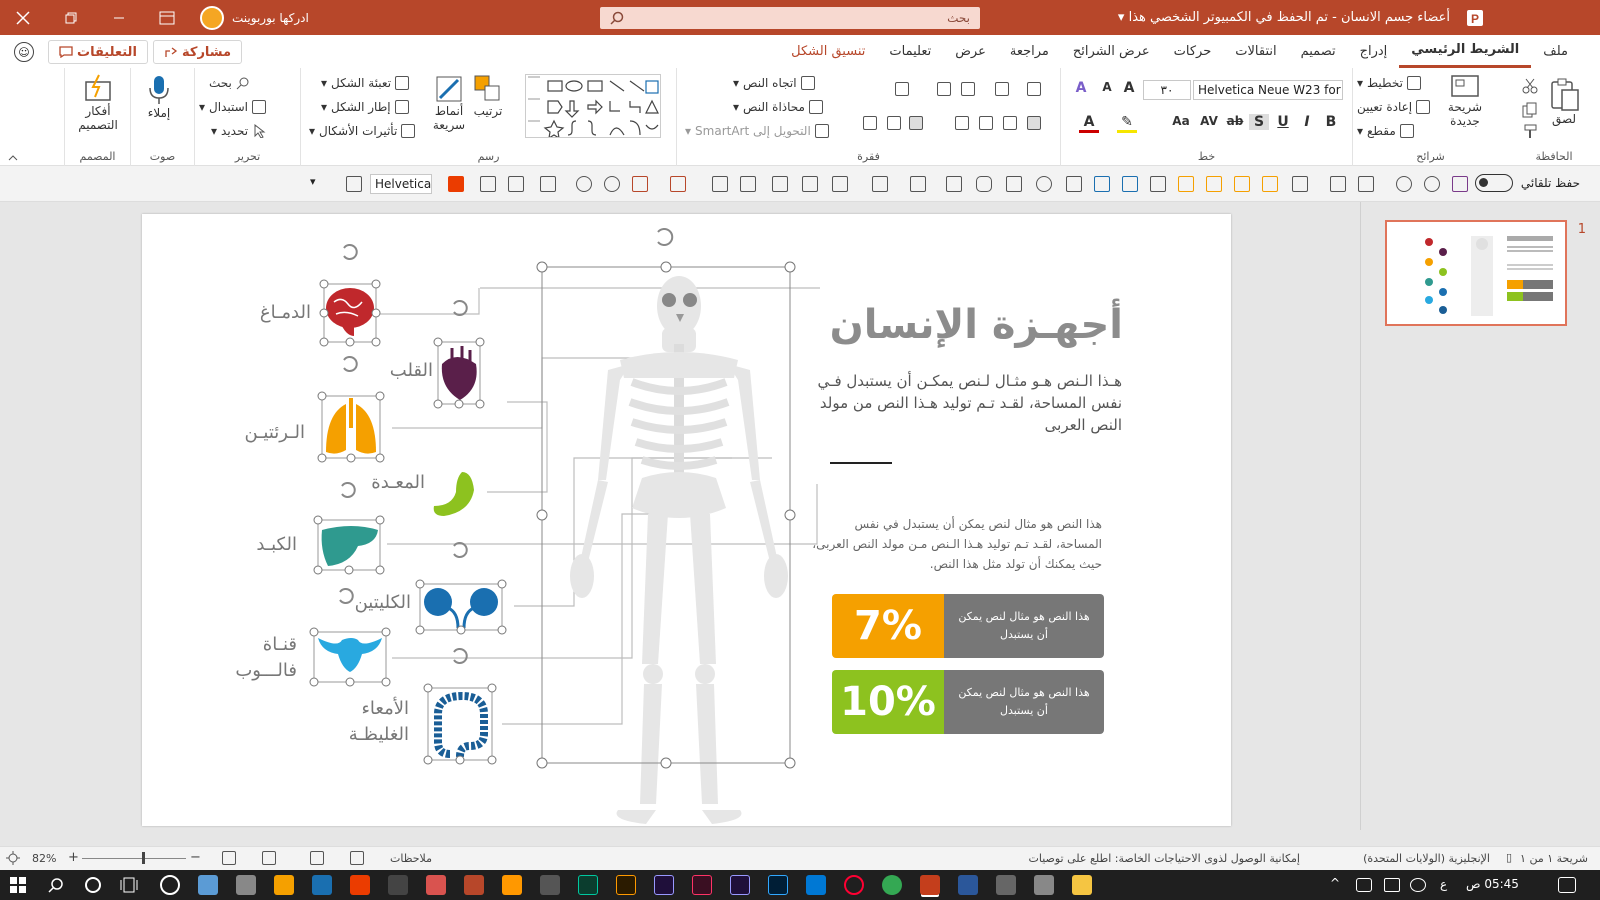  Describe the element at coordinates (976, 325) in the screenshot. I see `slide-title: أجهـزة الإنسان` at that location.